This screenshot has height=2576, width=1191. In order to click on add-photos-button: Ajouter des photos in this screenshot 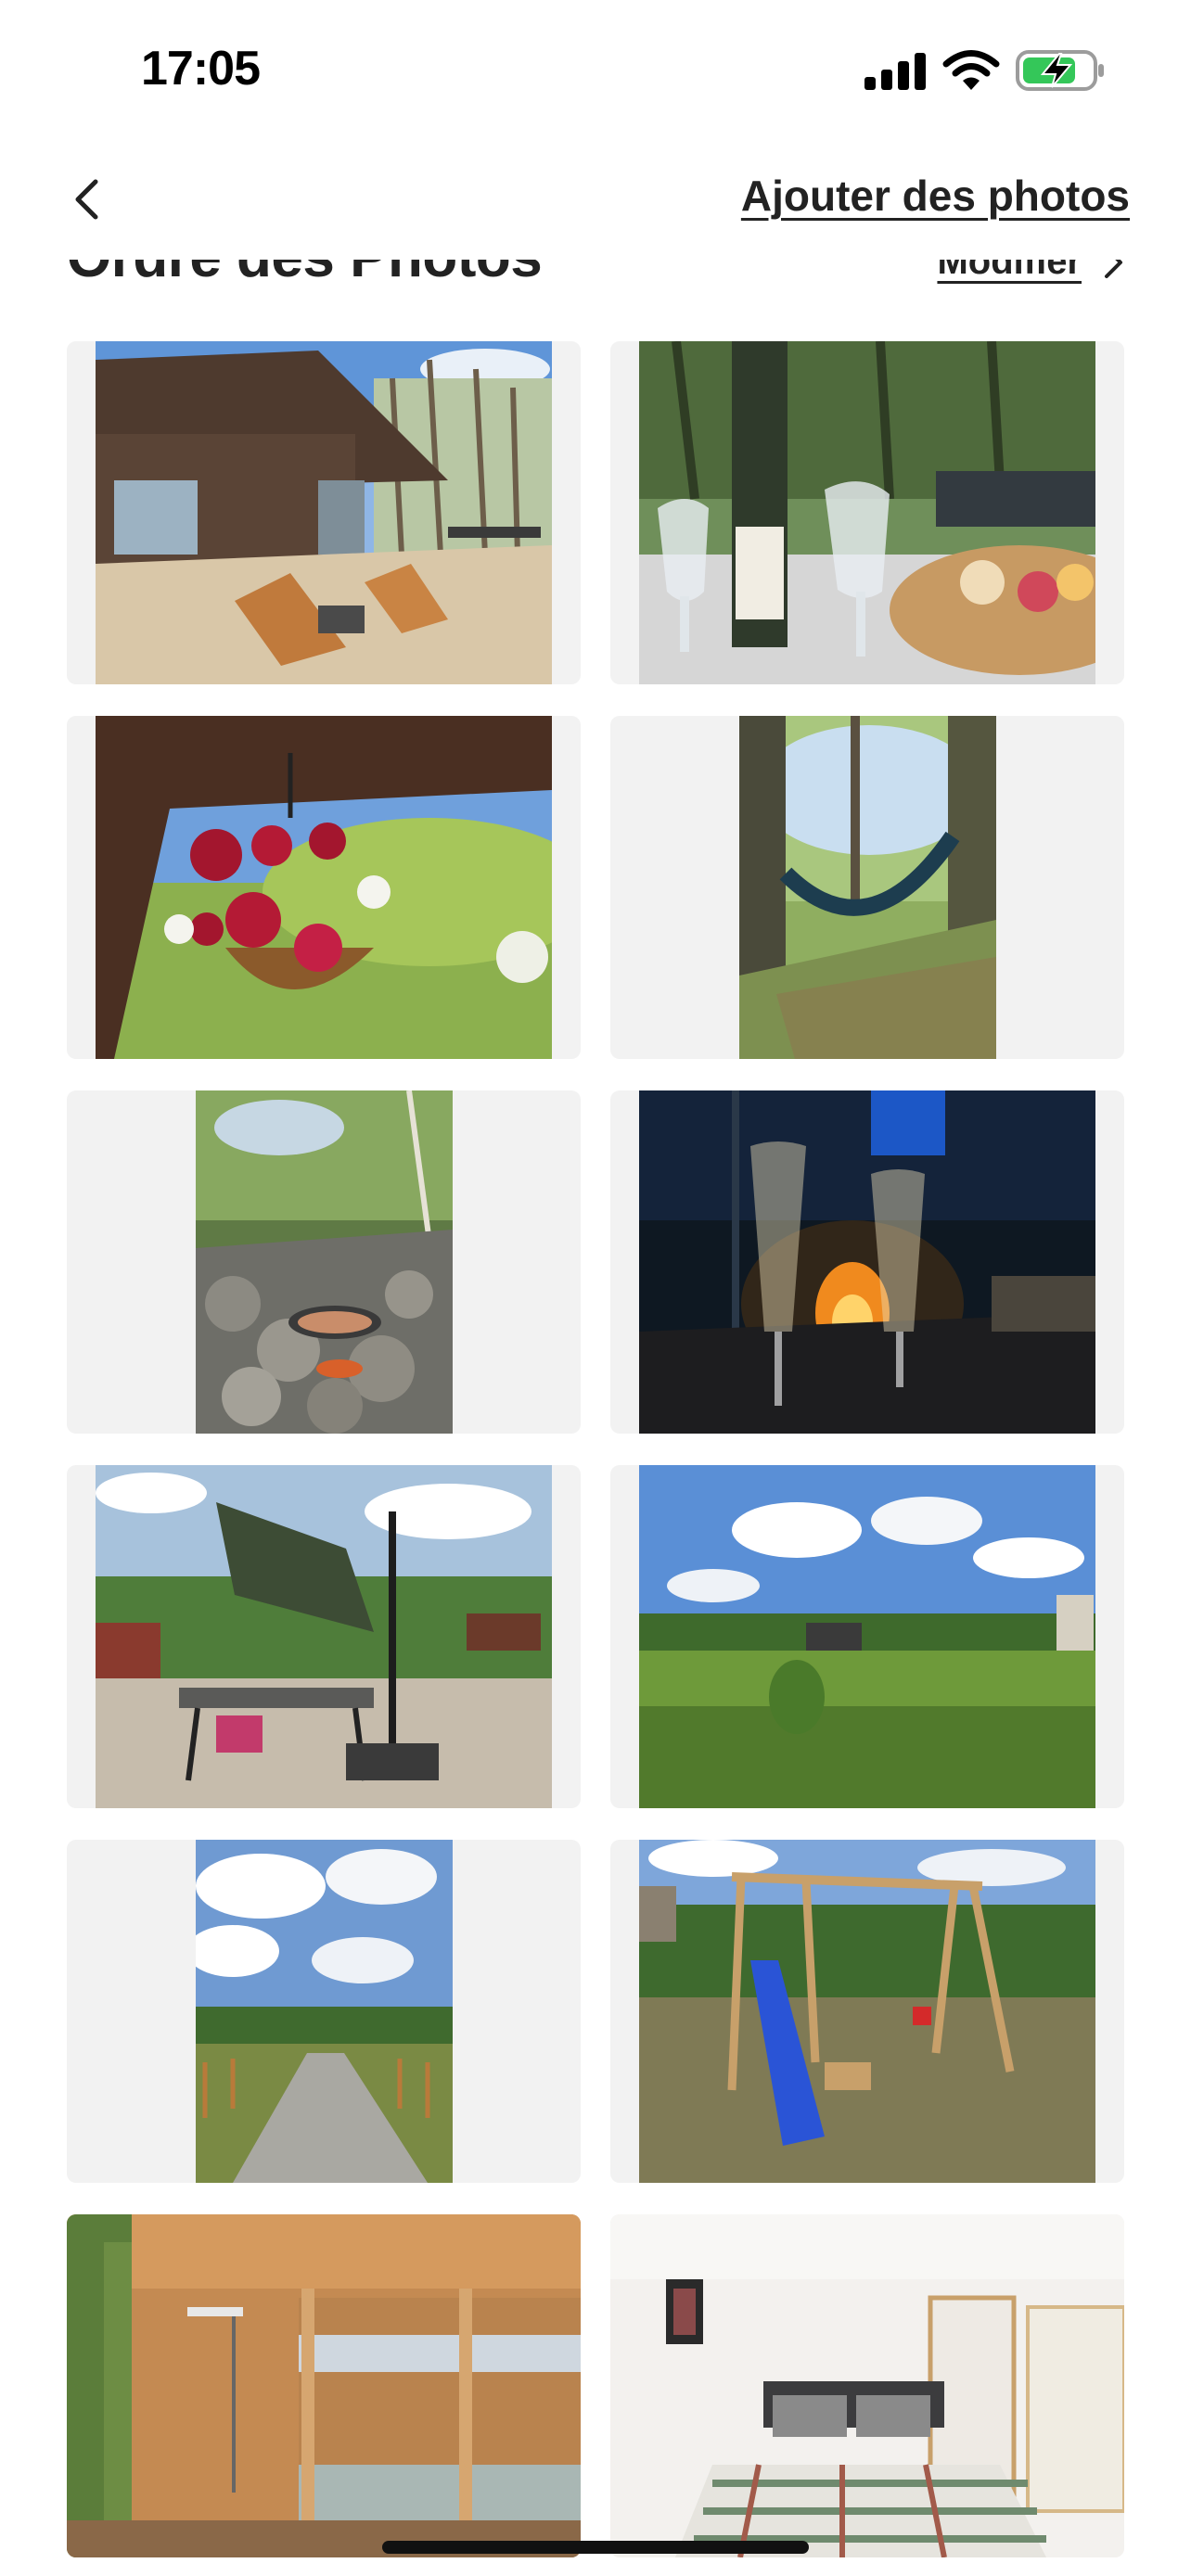, I will do `click(935, 196)`.